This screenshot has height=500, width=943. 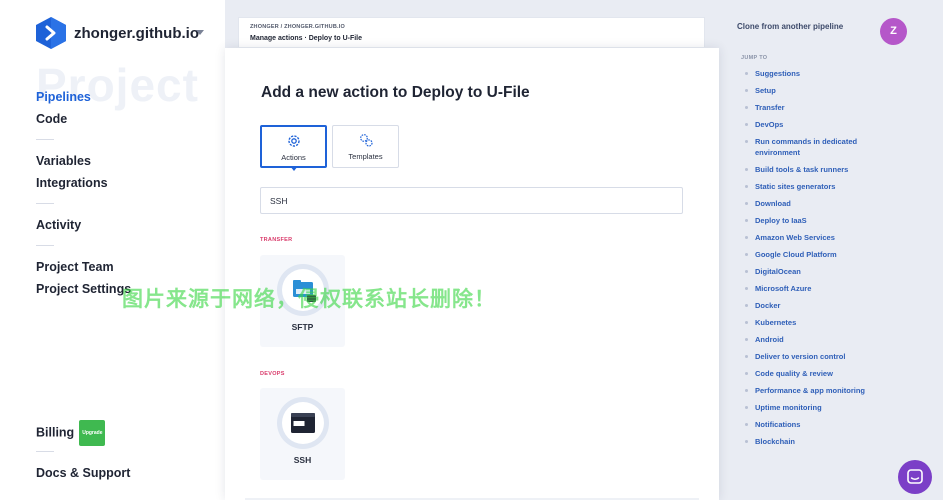 I want to click on project-switcher: zhonger.github.io, so click(x=117, y=33).